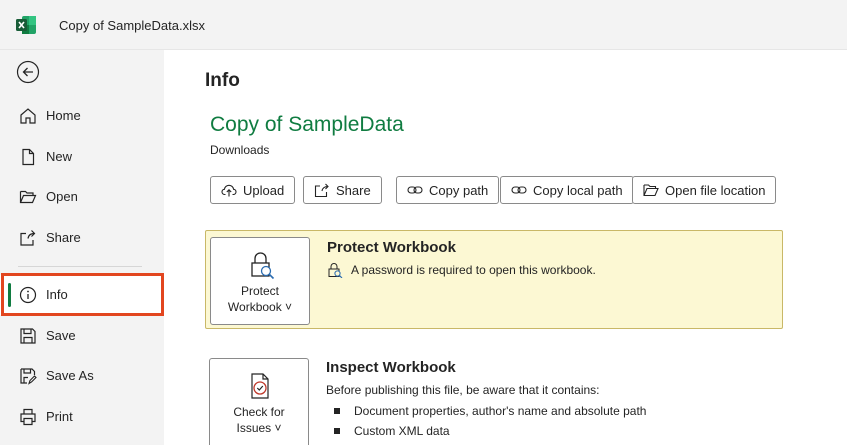 The width and height of the screenshot is (847, 445). I want to click on save-as-icon, so click(28, 376).